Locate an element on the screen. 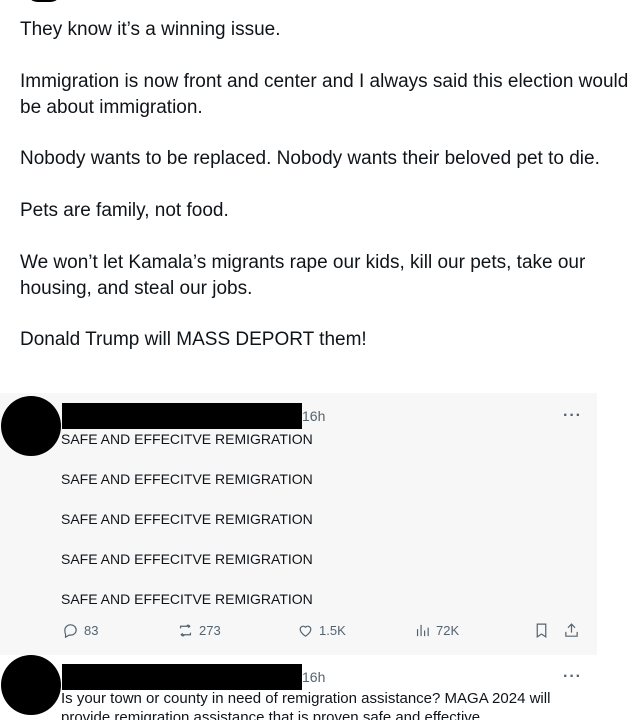  tweet-text-line: be about immigration. is located at coordinates (111, 107).